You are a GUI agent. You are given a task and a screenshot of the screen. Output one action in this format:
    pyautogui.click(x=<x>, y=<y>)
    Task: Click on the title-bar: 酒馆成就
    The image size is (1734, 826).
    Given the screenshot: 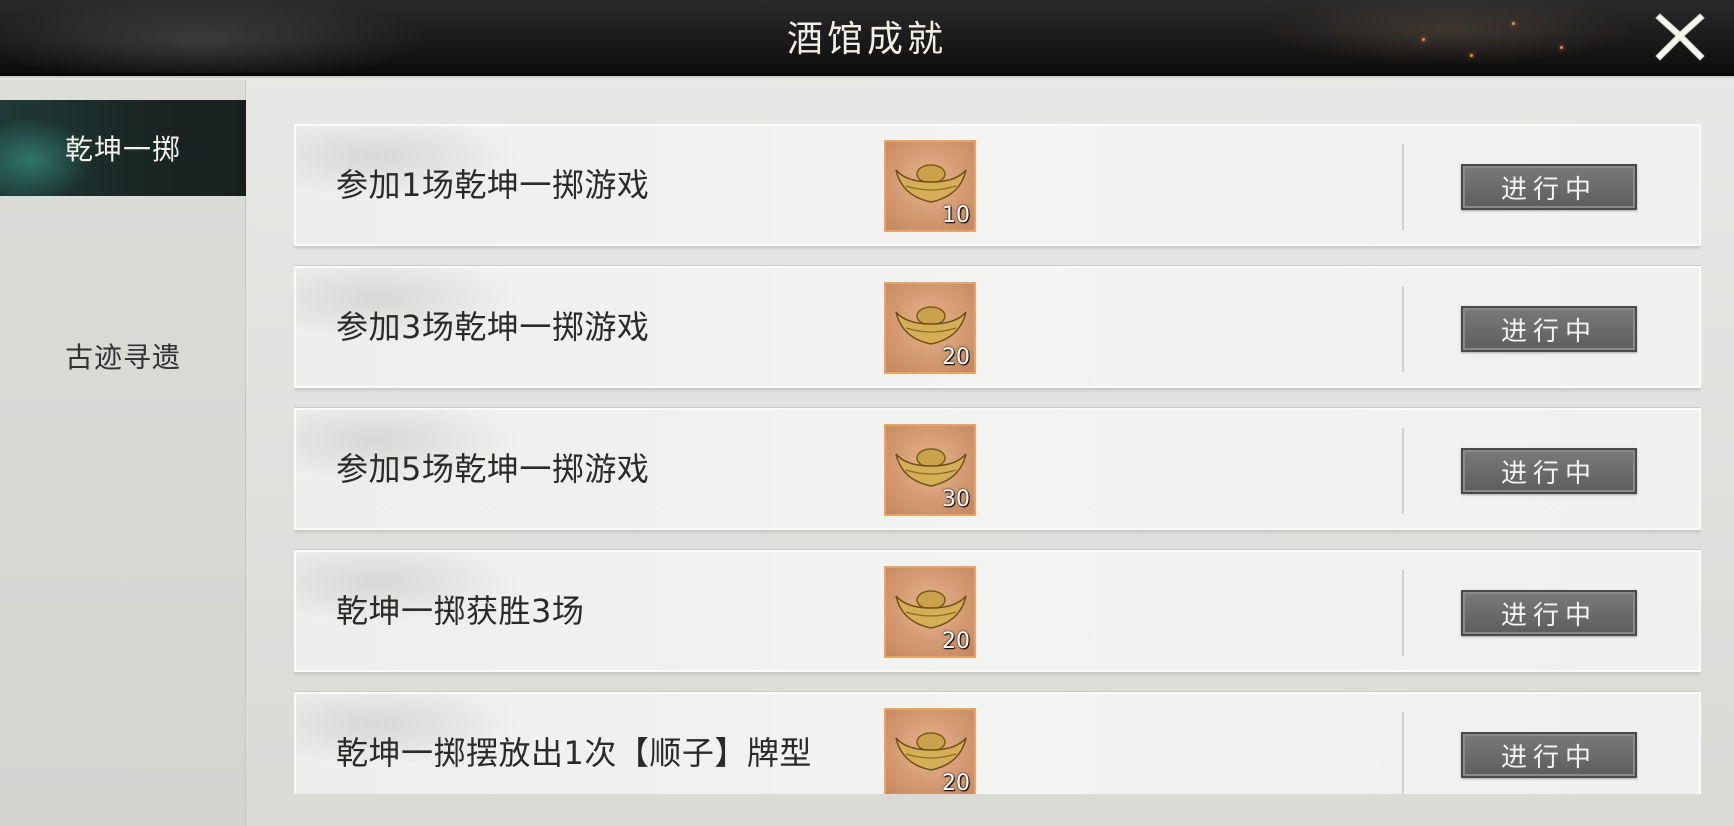 What is the action you would take?
    pyautogui.click(x=867, y=39)
    